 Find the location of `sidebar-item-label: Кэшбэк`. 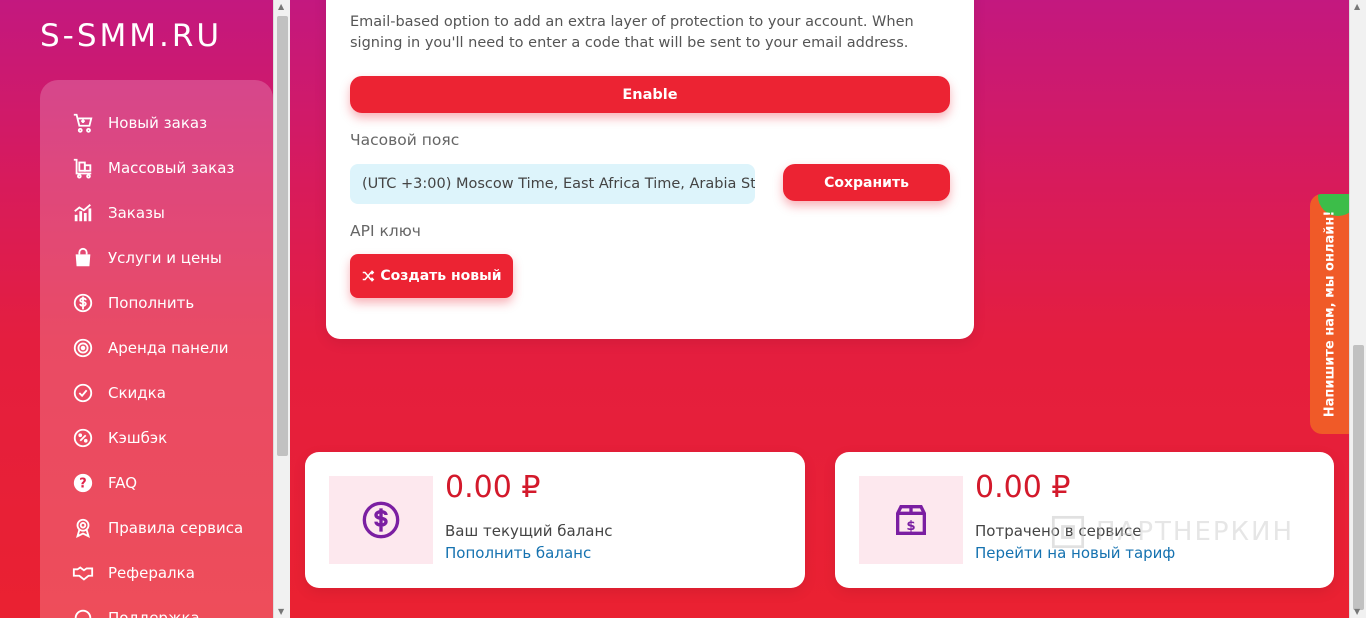

sidebar-item-label: Кэшбэк is located at coordinates (138, 437).